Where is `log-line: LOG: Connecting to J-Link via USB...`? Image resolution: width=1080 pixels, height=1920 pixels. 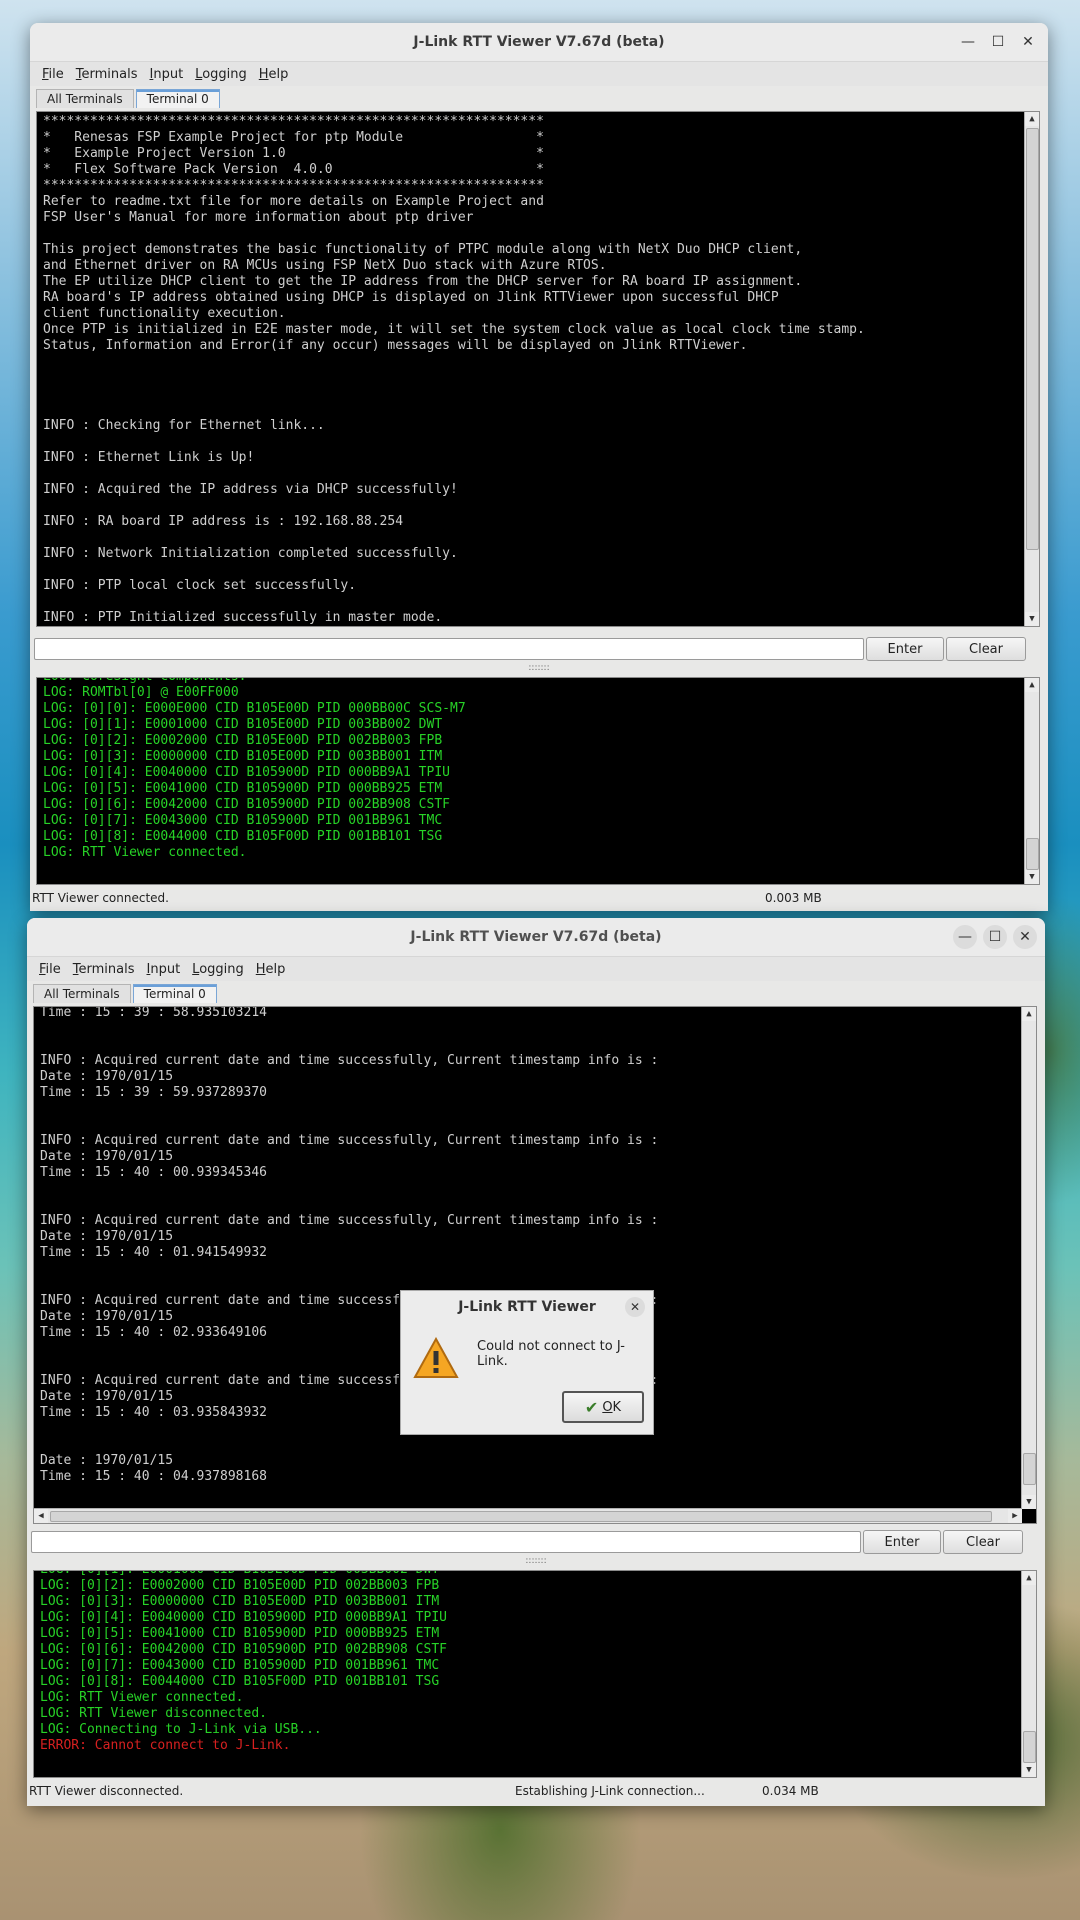 log-line: LOG: Connecting to J-Link via USB... is located at coordinates (181, 1729).